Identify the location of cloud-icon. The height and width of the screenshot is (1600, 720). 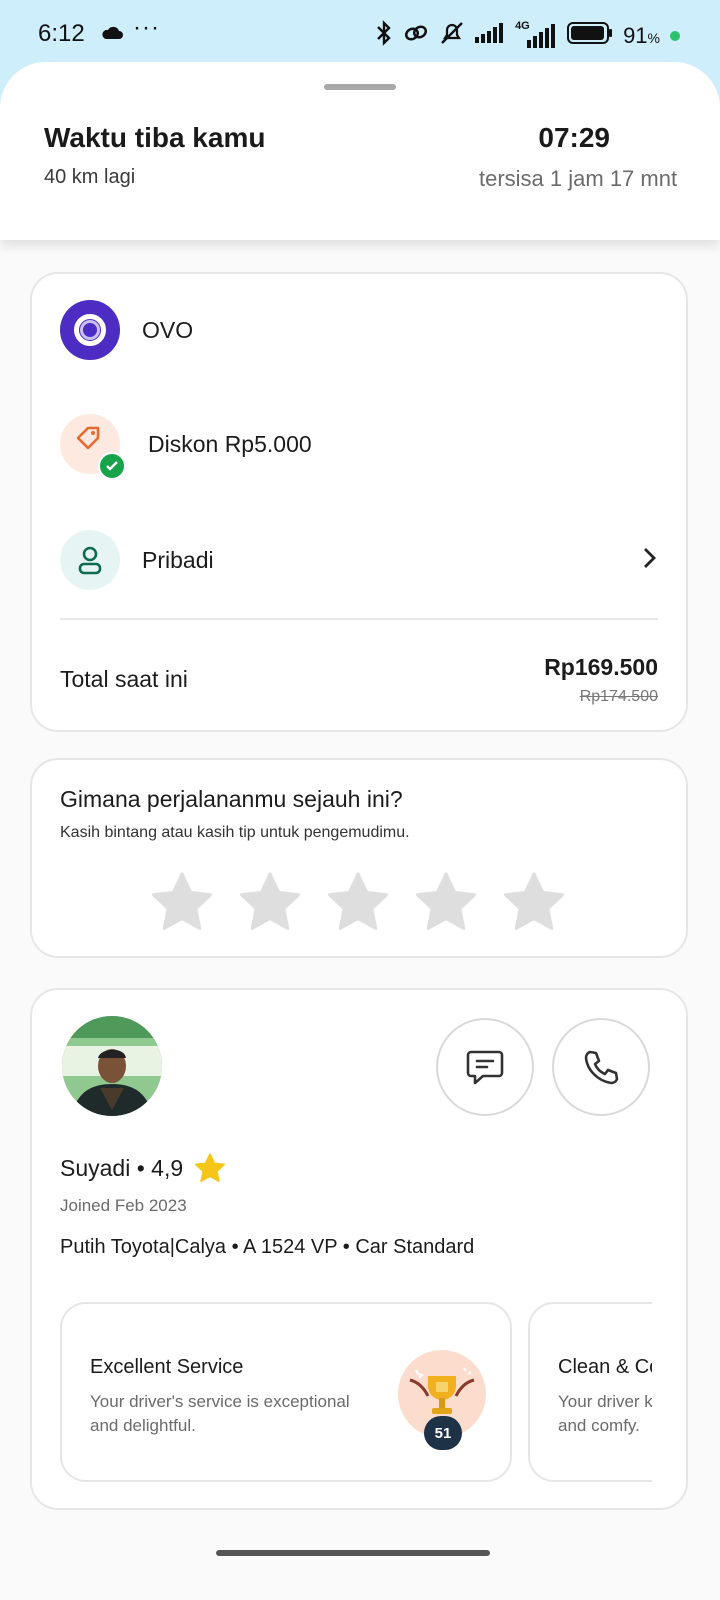
(112, 34).